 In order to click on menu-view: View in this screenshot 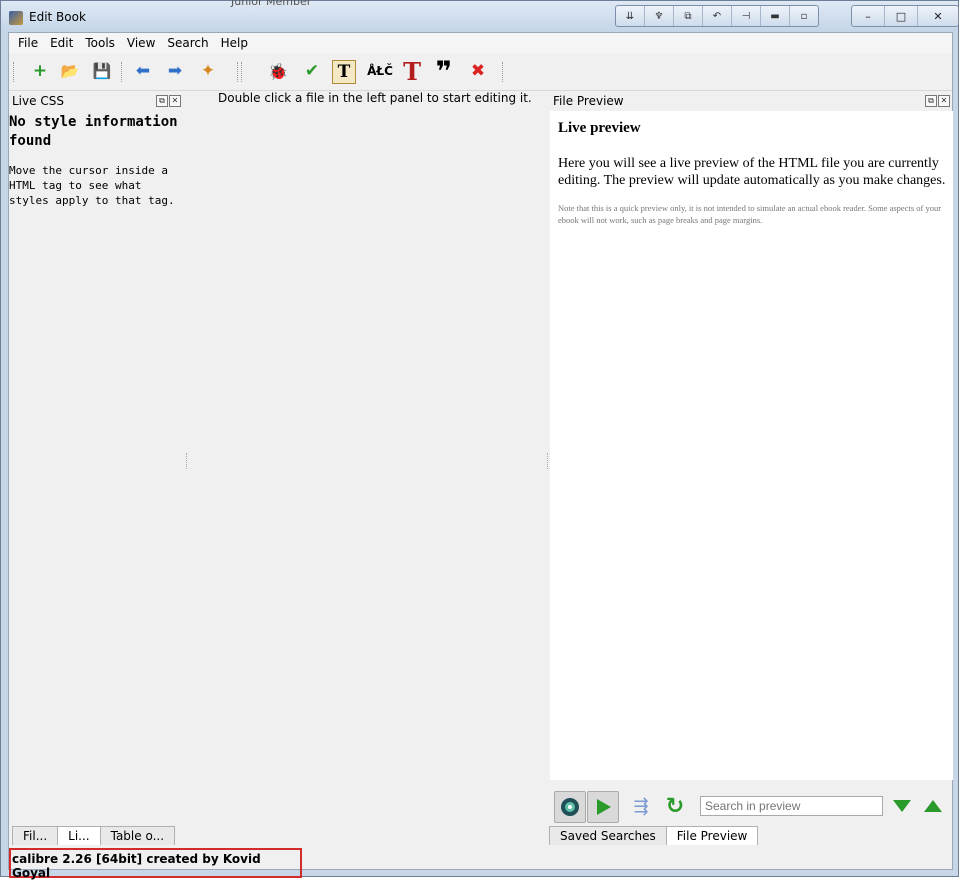, I will do `click(141, 43)`.